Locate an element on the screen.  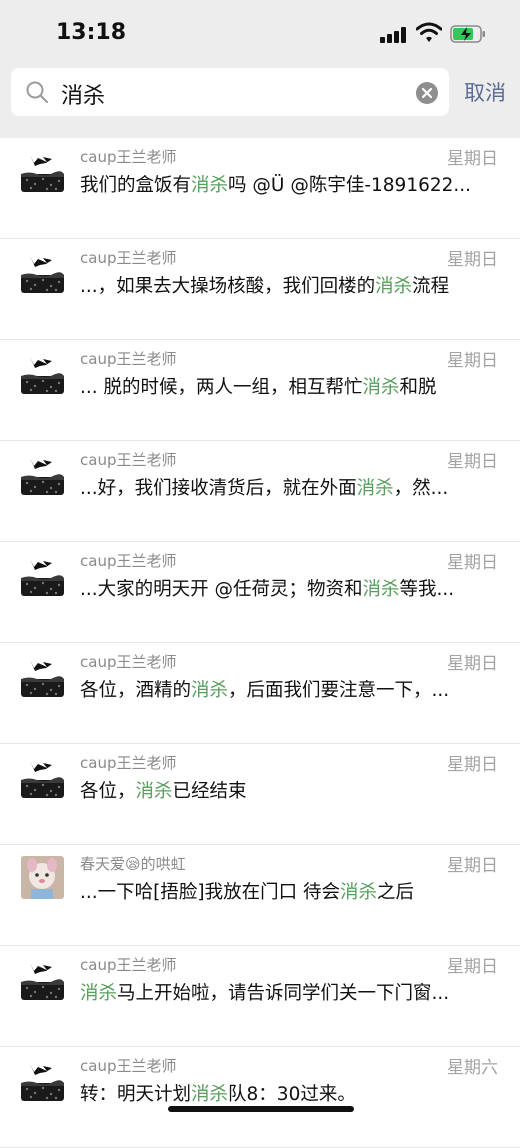
search-bar: 消杀 取消 is located at coordinates (260, 101).